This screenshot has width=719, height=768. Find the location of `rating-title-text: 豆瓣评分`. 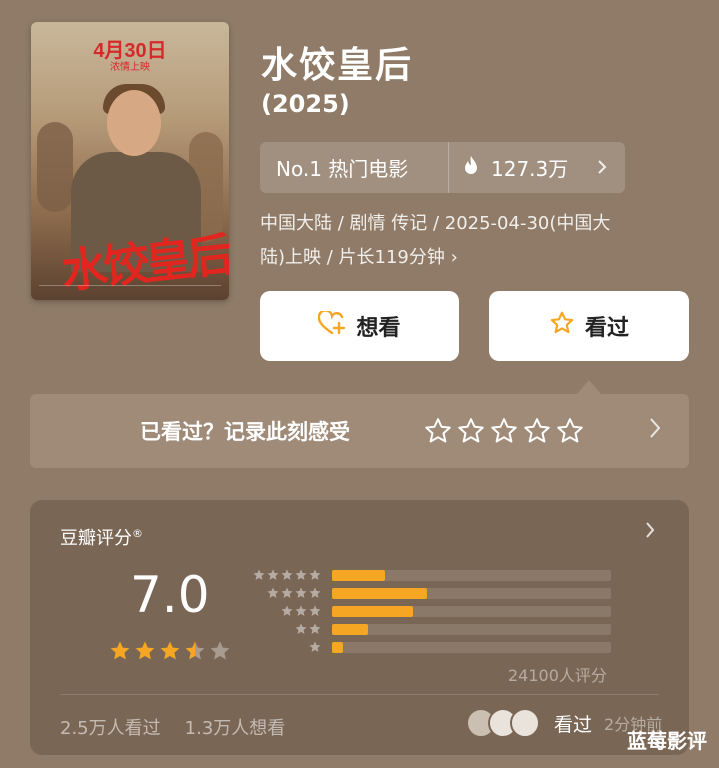

rating-title-text: 豆瓣评分 is located at coordinates (96, 538).